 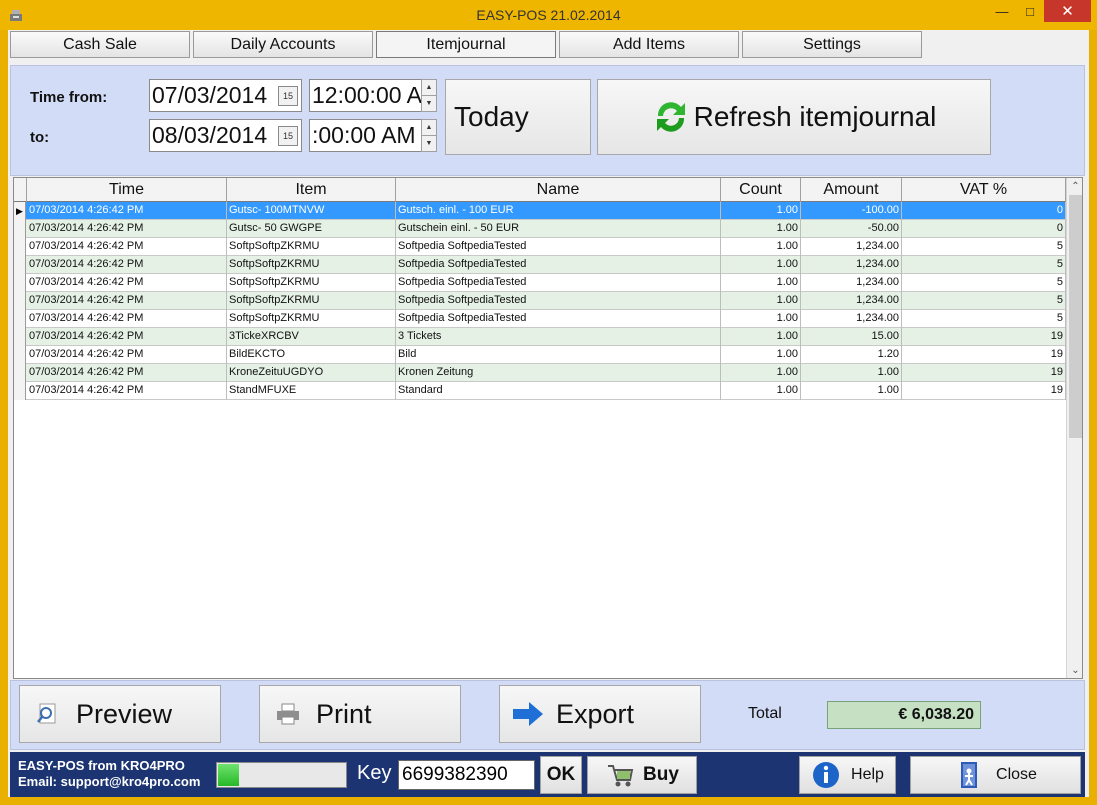 I want to click on column-header-amount: Amount, so click(x=851, y=190).